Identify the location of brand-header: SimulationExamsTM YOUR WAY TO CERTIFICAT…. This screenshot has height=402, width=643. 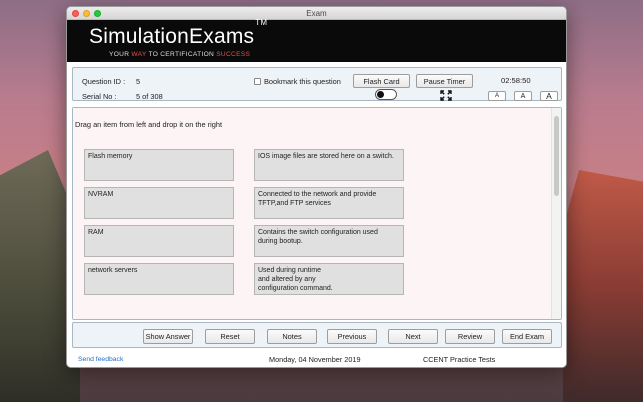
(316, 40).